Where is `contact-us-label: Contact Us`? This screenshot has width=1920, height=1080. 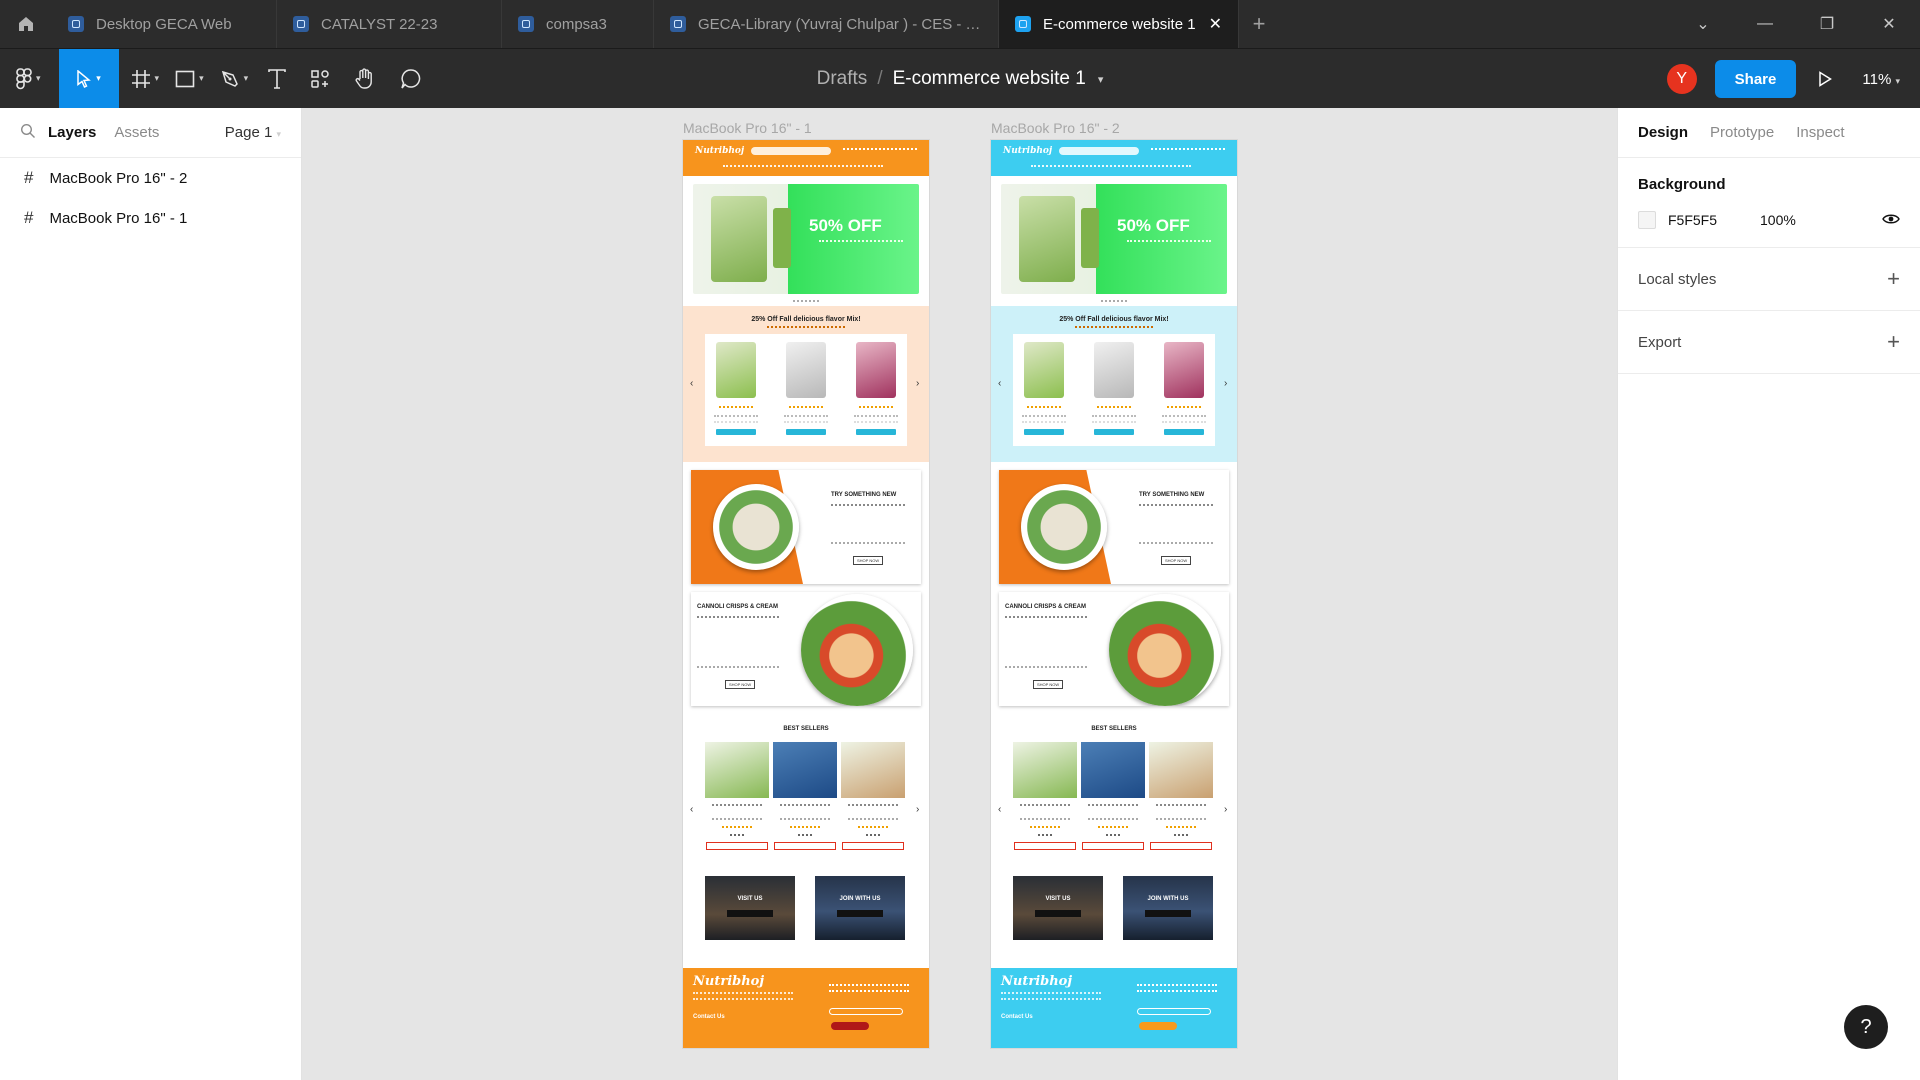 contact-us-label: Contact Us is located at coordinates (1017, 1017).